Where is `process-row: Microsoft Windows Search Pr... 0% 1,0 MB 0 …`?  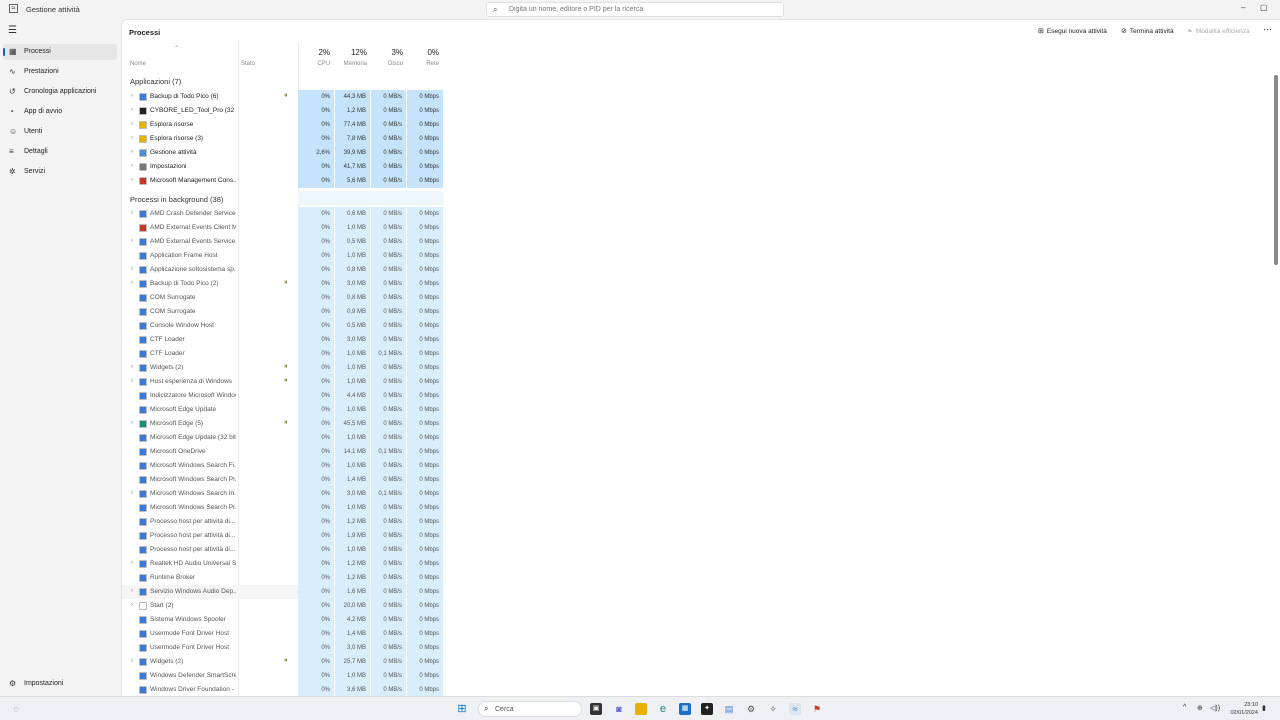
process-row: Microsoft Windows Search Pr... 0% 1,0 MB 0 … is located at coordinates (283, 508).